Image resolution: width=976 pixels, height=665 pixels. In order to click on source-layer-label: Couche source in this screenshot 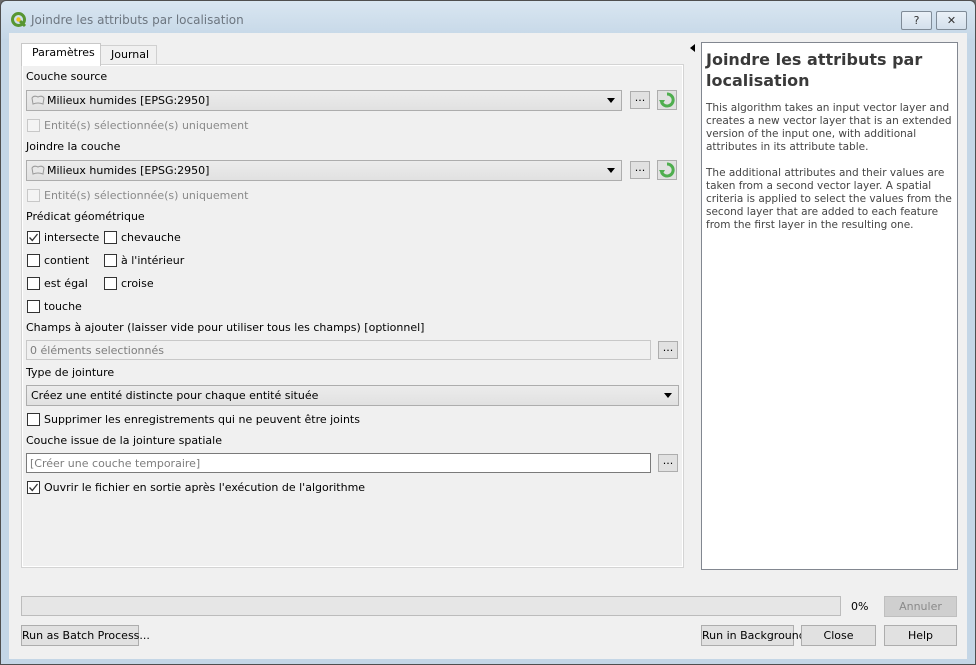, I will do `click(67, 76)`.